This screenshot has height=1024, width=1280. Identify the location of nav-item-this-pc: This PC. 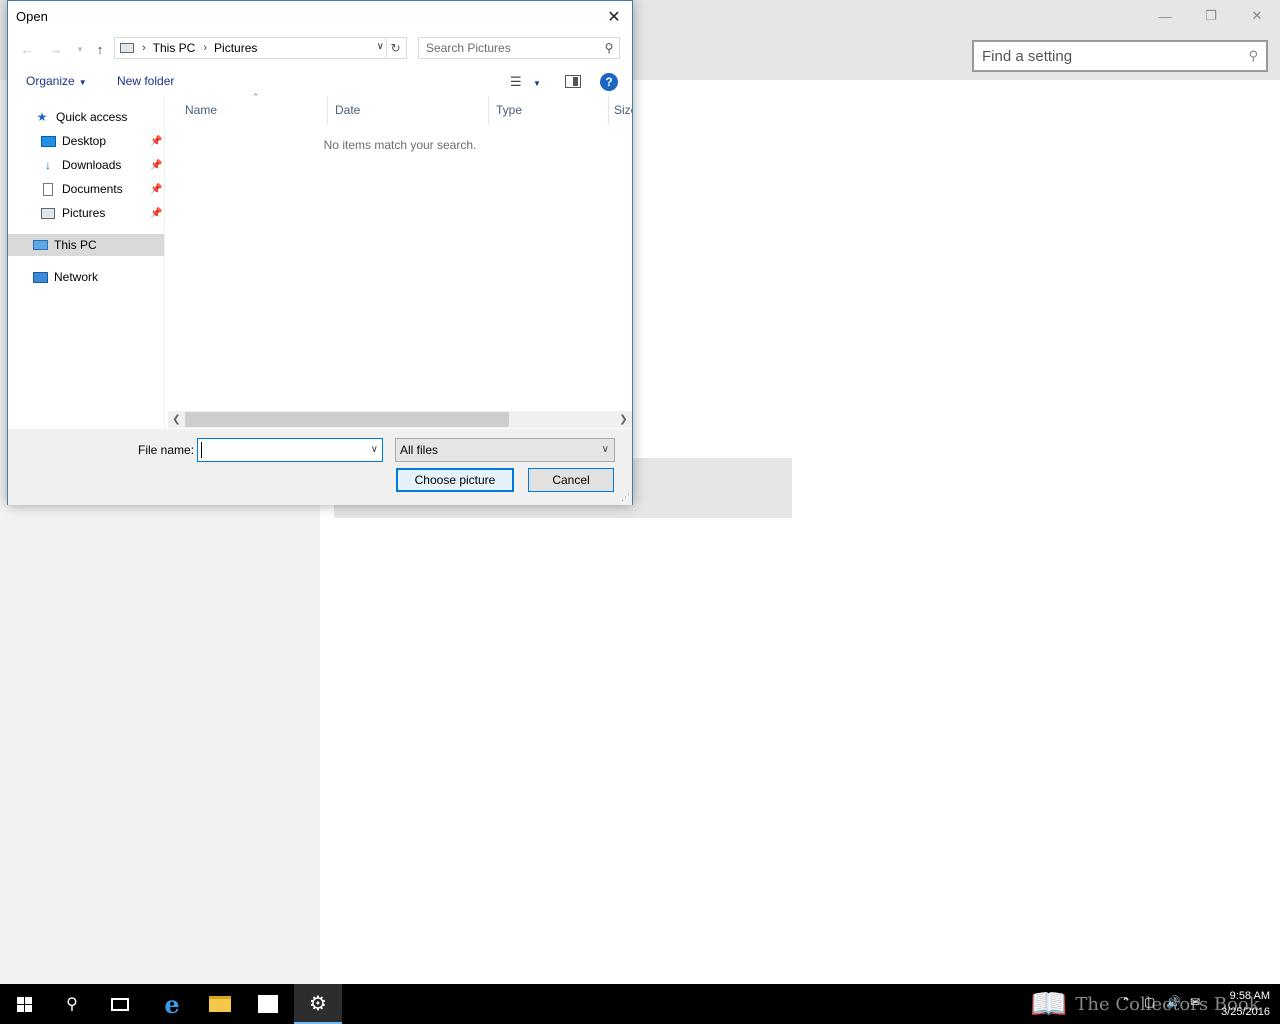
(86, 245).